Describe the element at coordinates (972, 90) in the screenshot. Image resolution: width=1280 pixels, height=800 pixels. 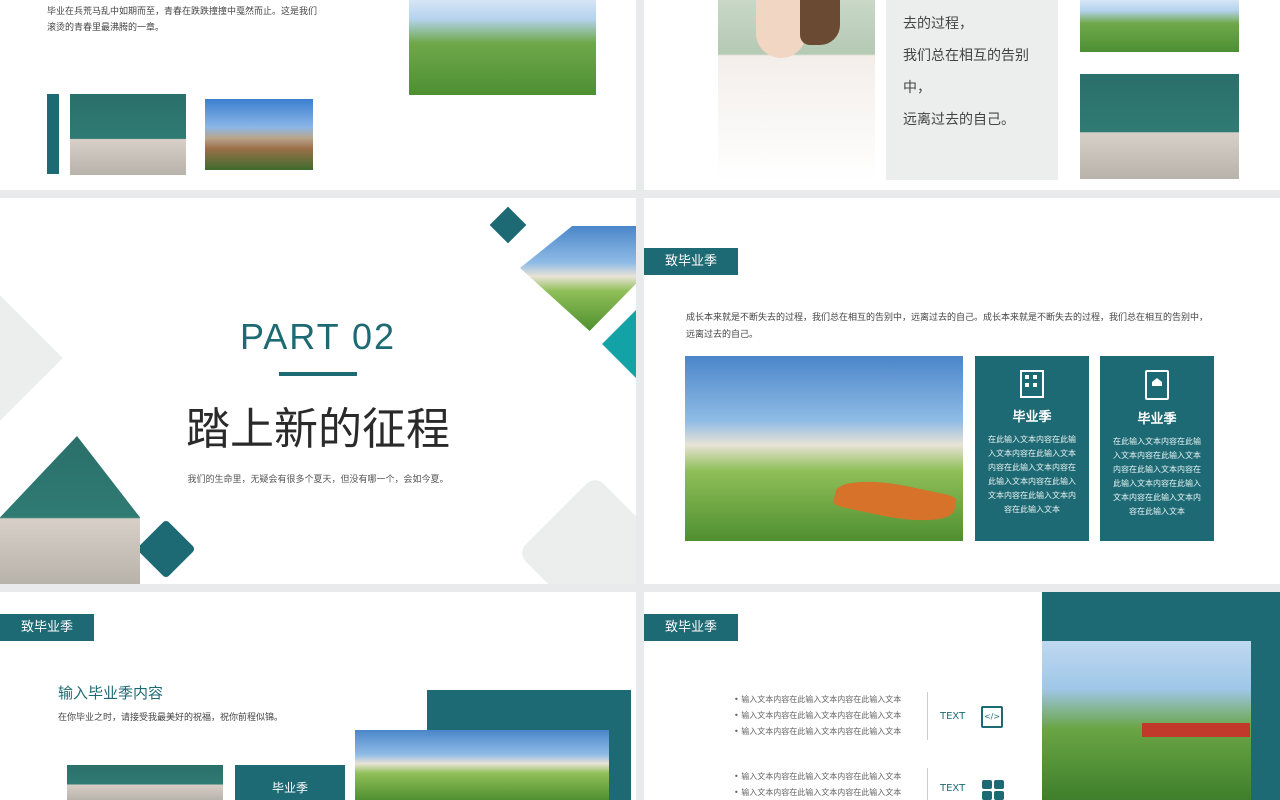
I see `quote-box: 去的过程， 我们总在相互的告别 中， 远离过去的自己。` at that location.